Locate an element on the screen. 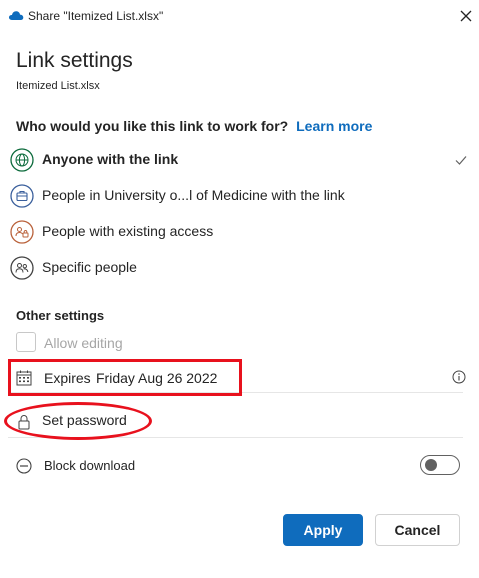  info-icon is located at coordinates (459, 377).